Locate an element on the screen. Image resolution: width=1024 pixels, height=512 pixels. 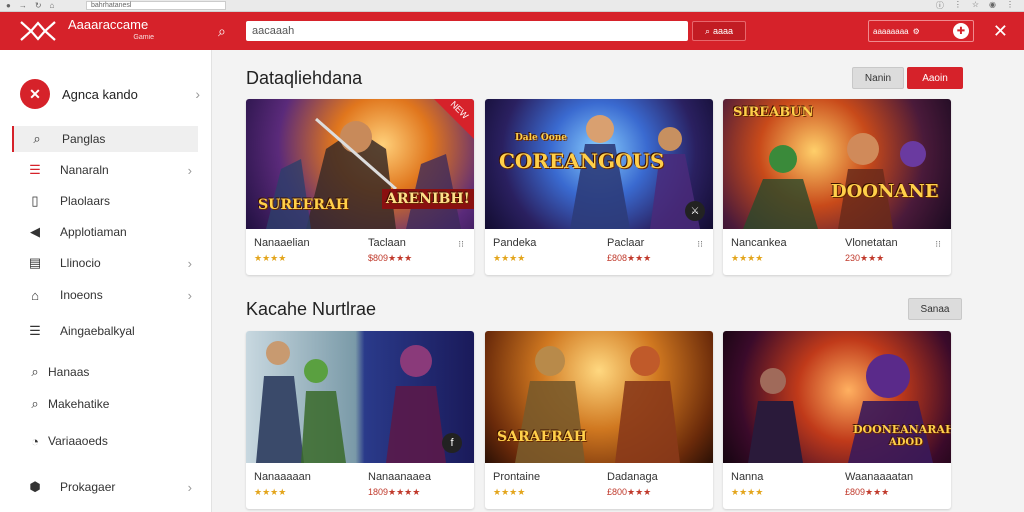
document-icon: ▯ is located at coordinates (35, 200).